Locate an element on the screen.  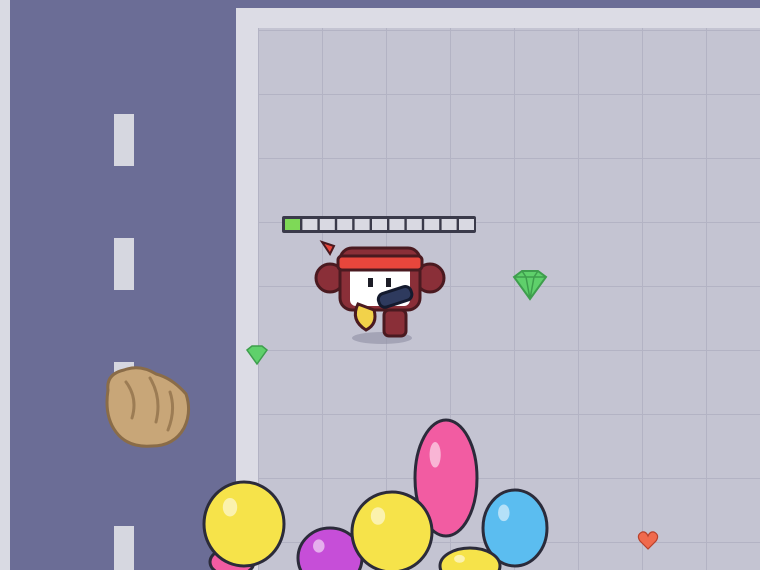
road-edge-line is located at coordinates (5, 285).